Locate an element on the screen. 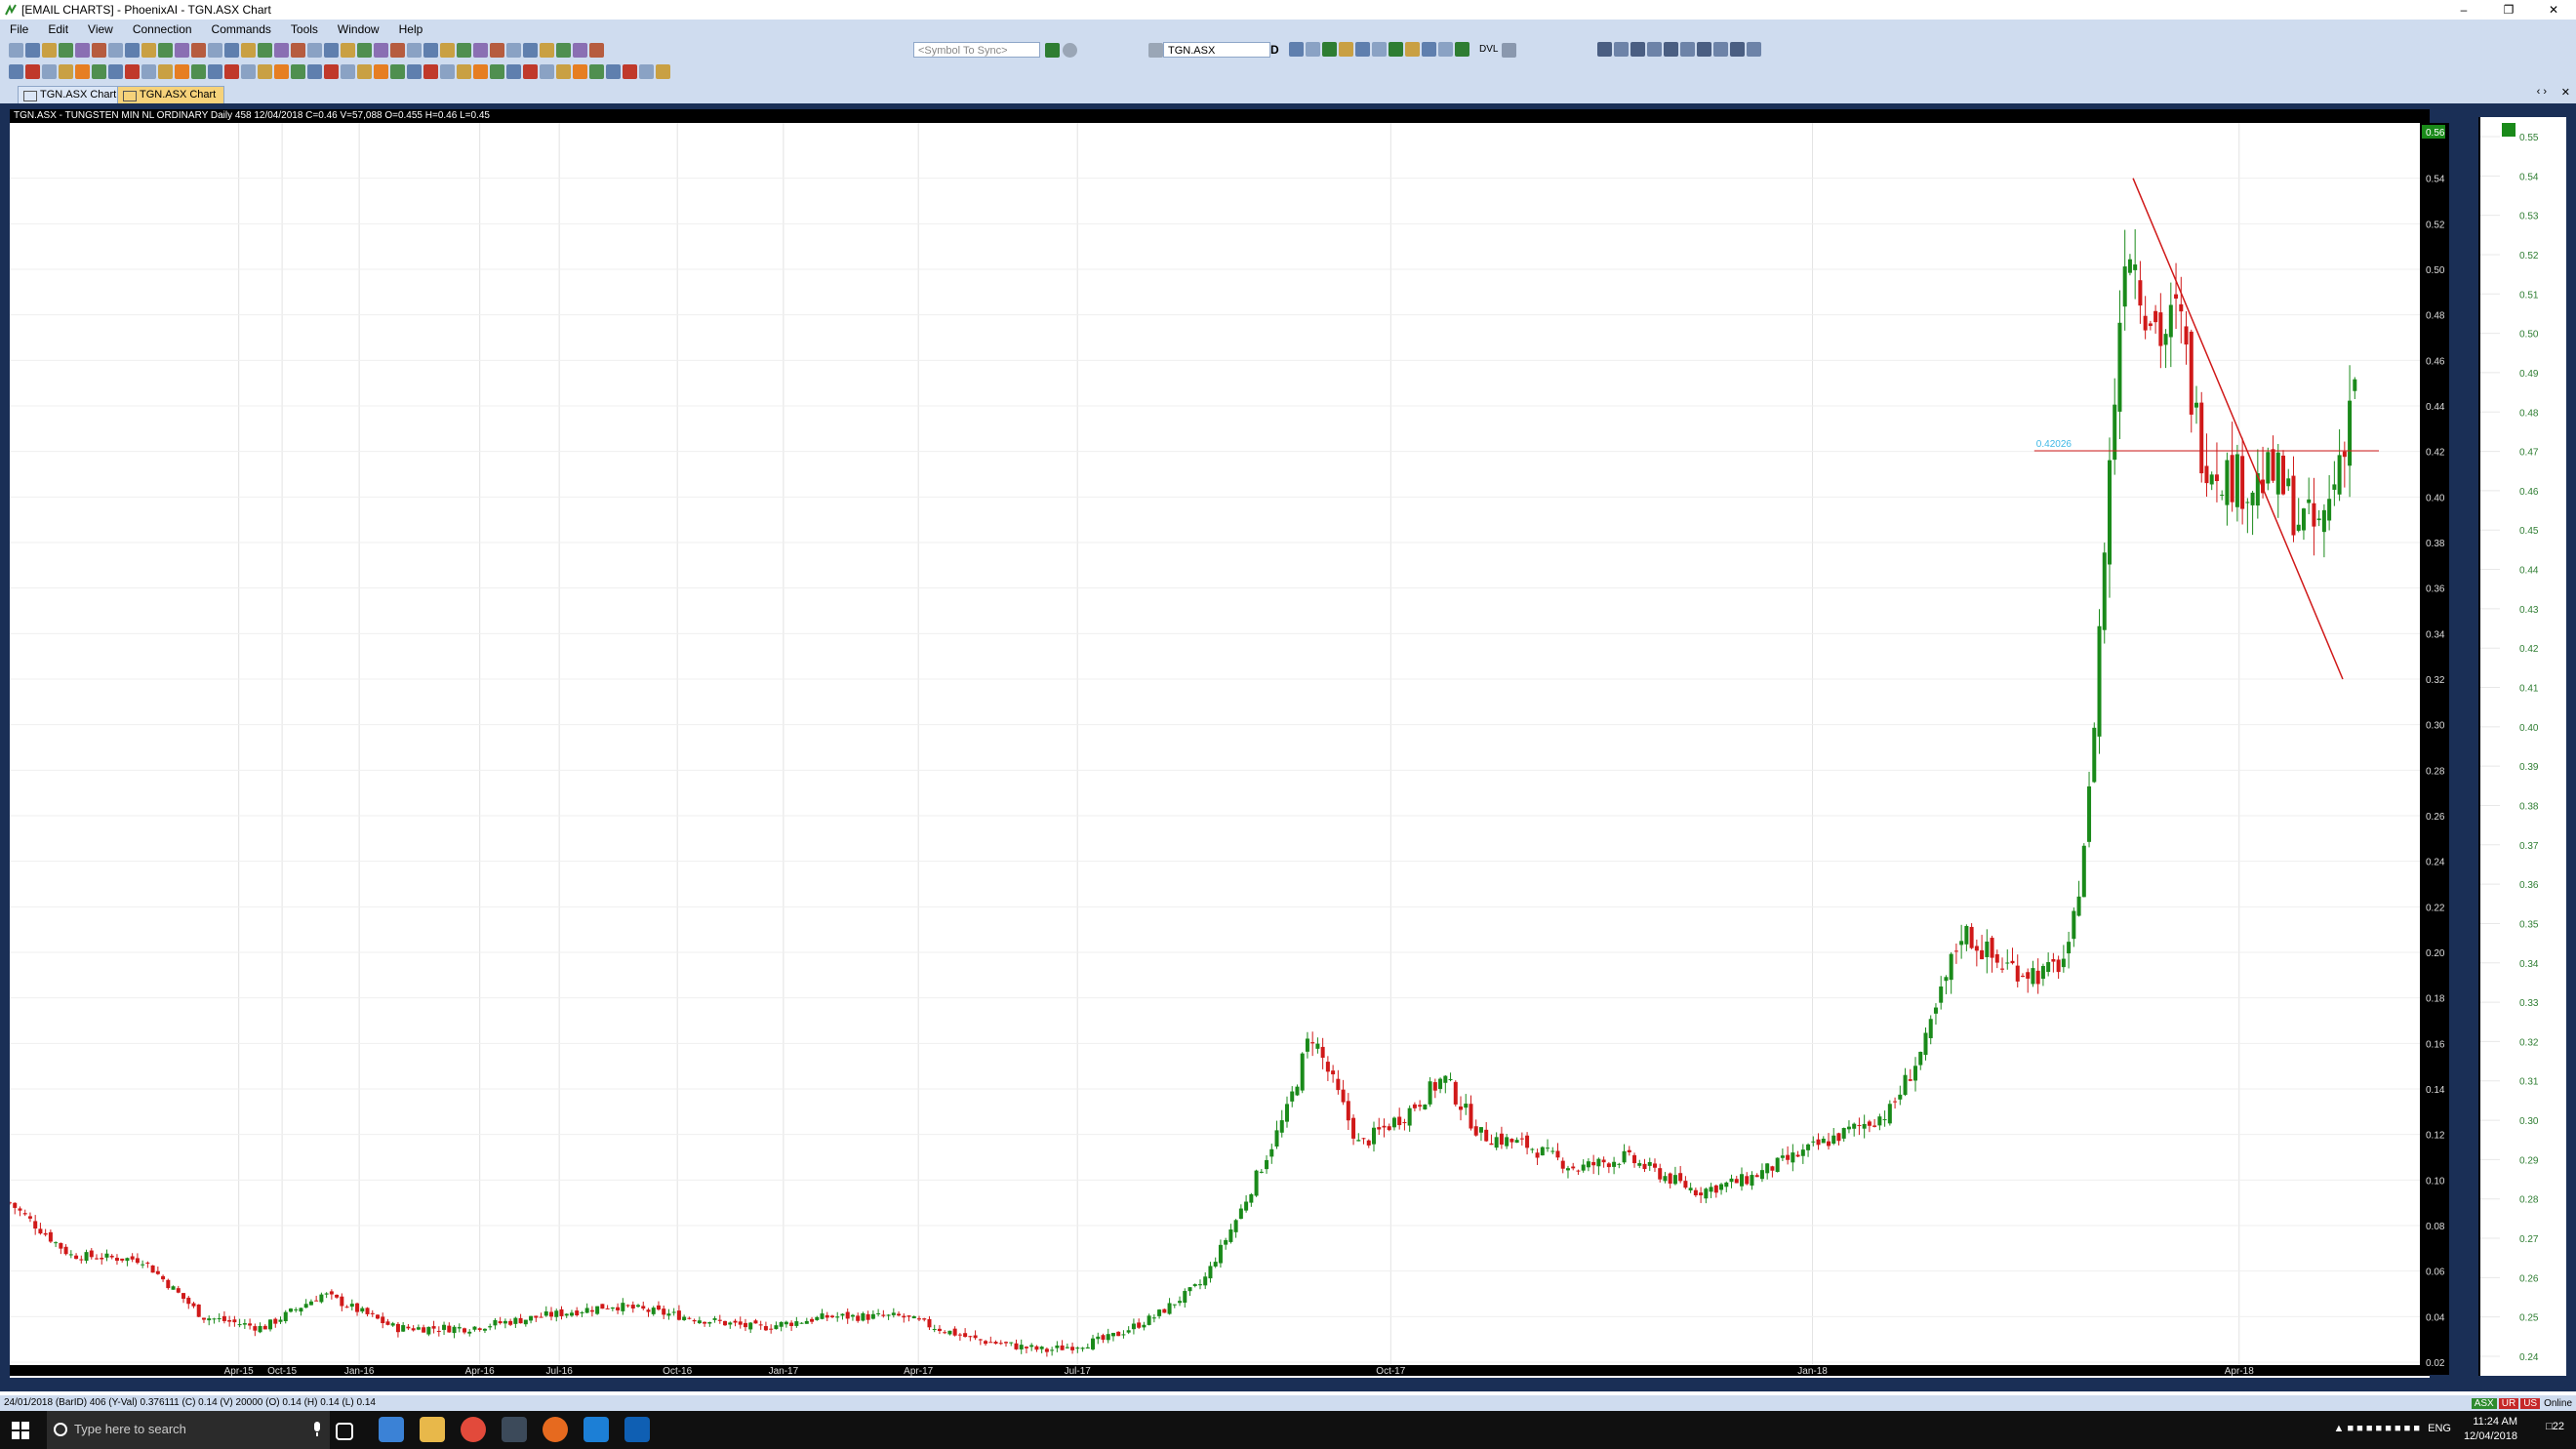 This screenshot has width=2576, height=1449. menu-connection: Connection is located at coordinates (162, 29).